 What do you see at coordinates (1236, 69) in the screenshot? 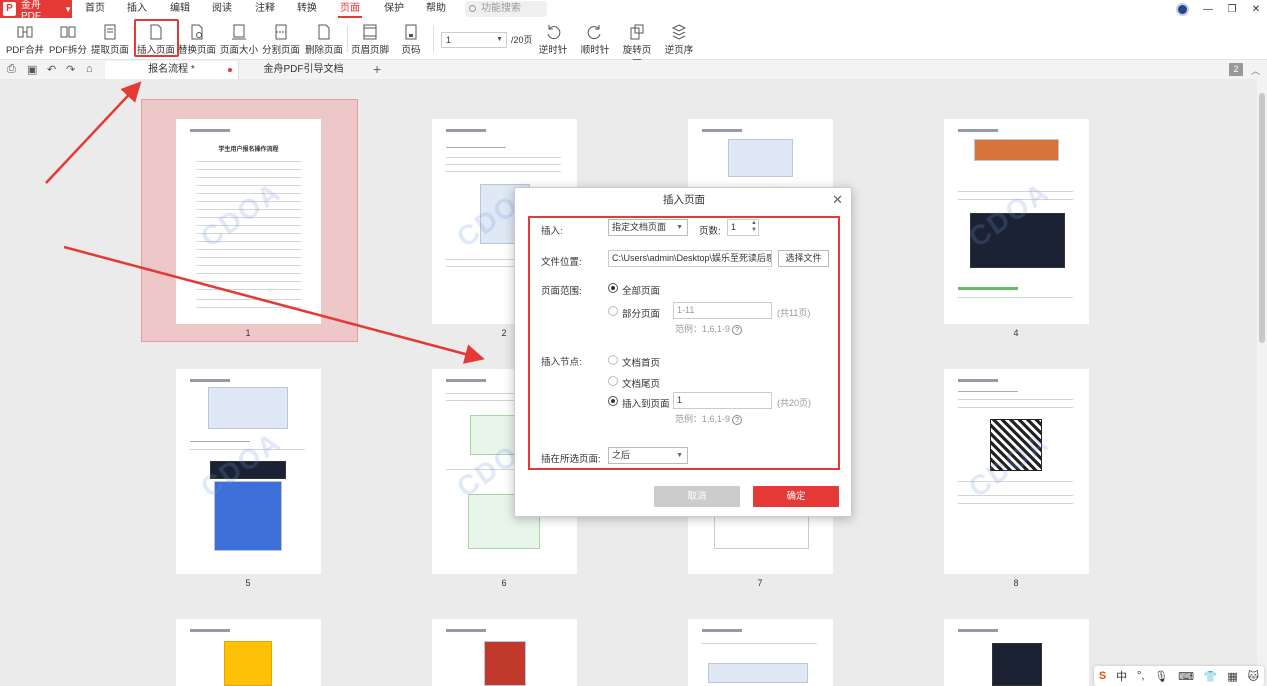
I see `page-count-badge: 2` at bounding box center [1236, 69].